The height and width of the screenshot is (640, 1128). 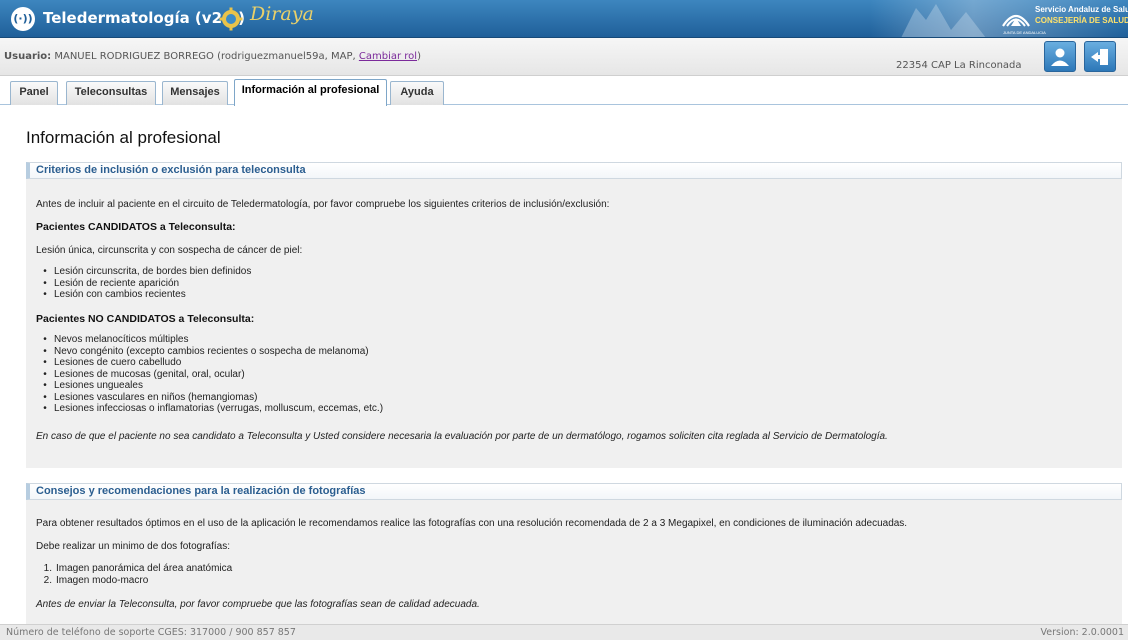 I want to click on user-profile-icon, so click(x=1060, y=57).